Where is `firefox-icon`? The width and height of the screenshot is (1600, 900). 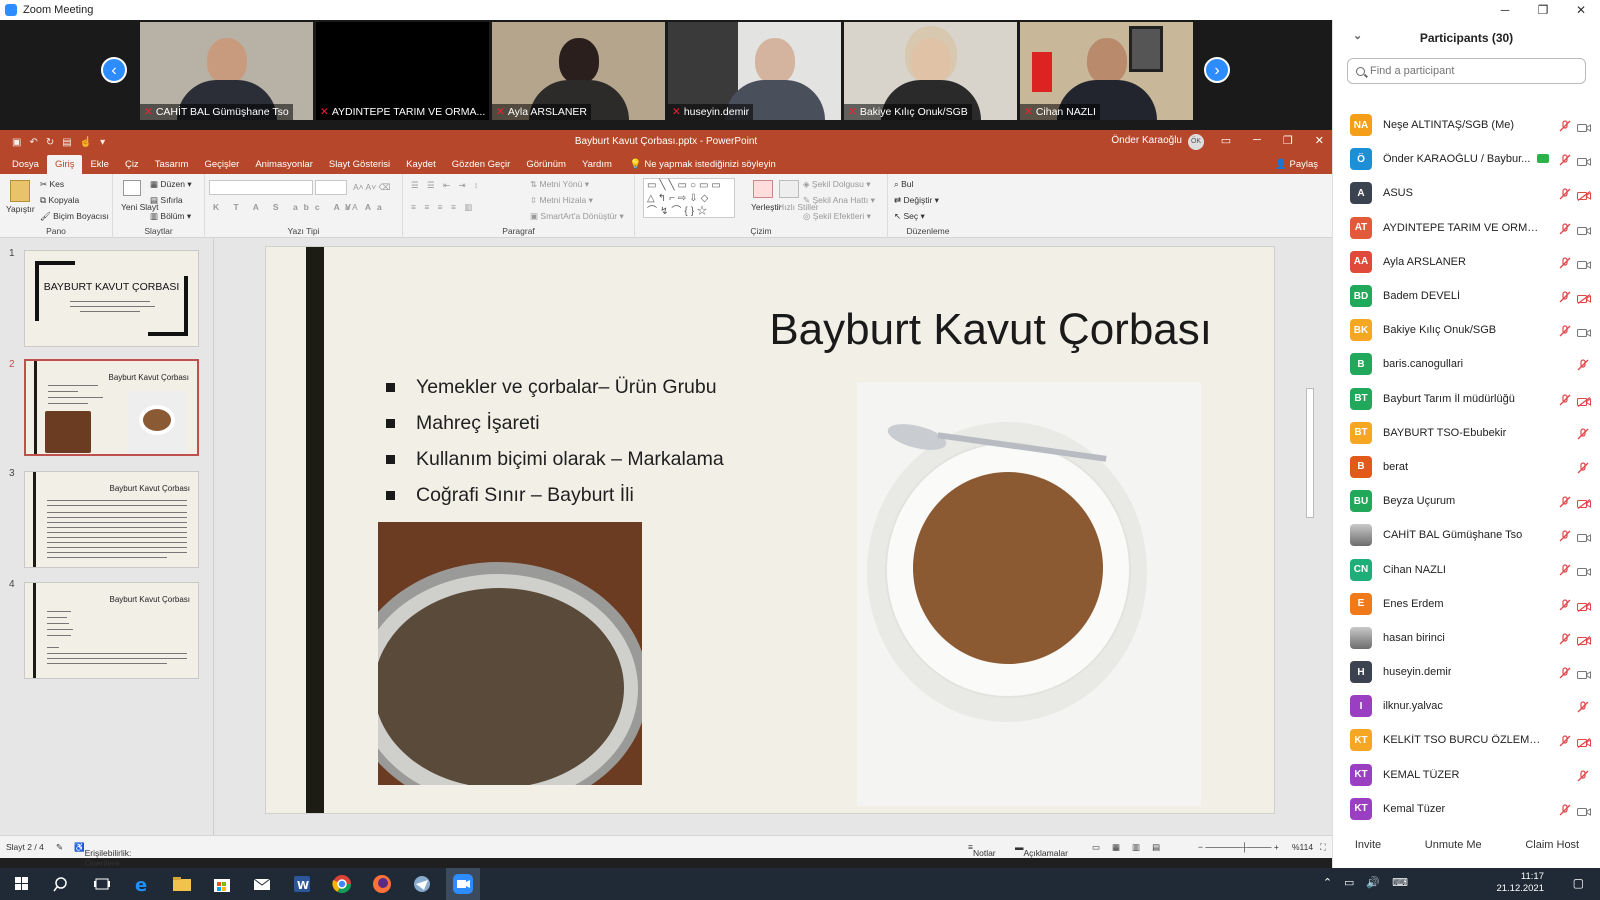 firefox-icon is located at coordinates (382, 884).